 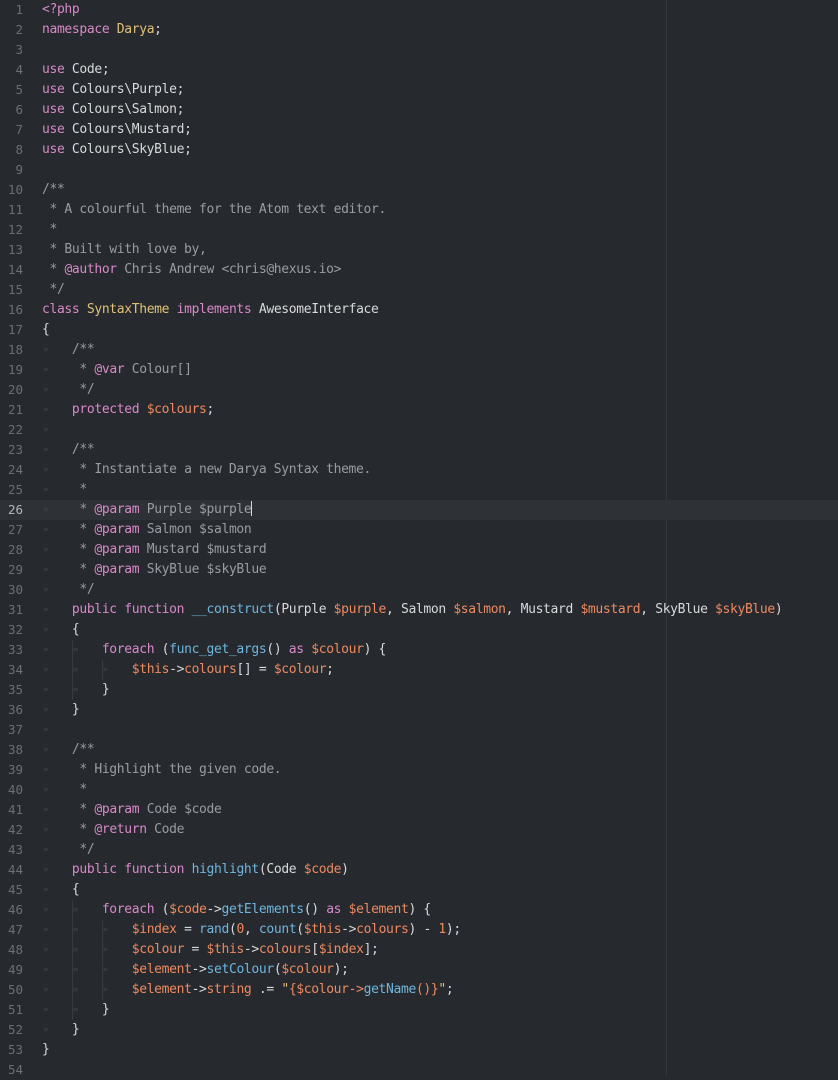 I want to click on code-line: 48»»» $colour = $this->colours[$index];, so click(x=419, y=950).